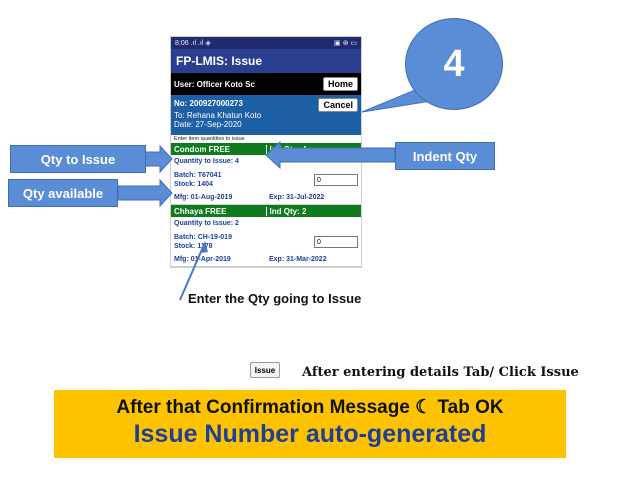 This screenshot has height=478, width=638. I want to click on enter-qty-caption: Enter the Qty going to Issue, so click(275, 298).